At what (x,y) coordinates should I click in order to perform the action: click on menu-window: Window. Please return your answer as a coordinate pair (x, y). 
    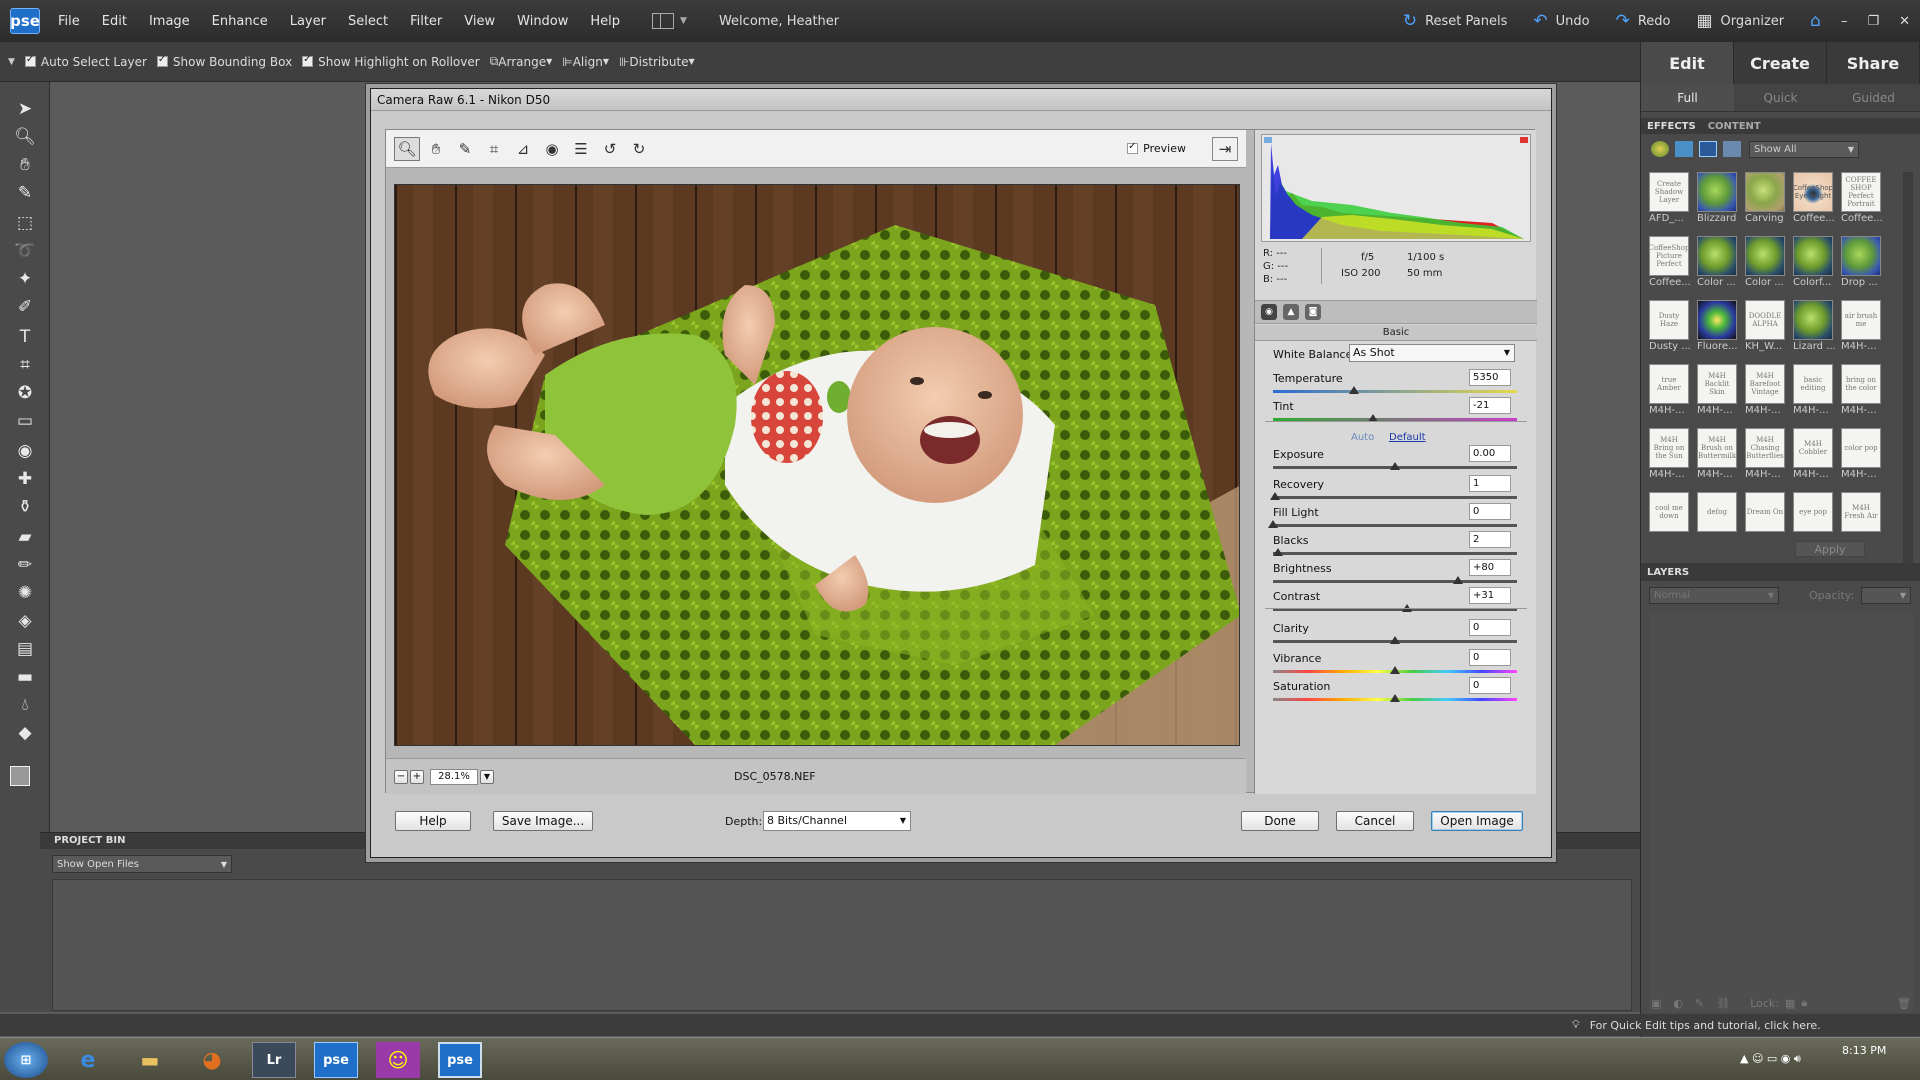
    Looking at the image, I should click on (542, 21).